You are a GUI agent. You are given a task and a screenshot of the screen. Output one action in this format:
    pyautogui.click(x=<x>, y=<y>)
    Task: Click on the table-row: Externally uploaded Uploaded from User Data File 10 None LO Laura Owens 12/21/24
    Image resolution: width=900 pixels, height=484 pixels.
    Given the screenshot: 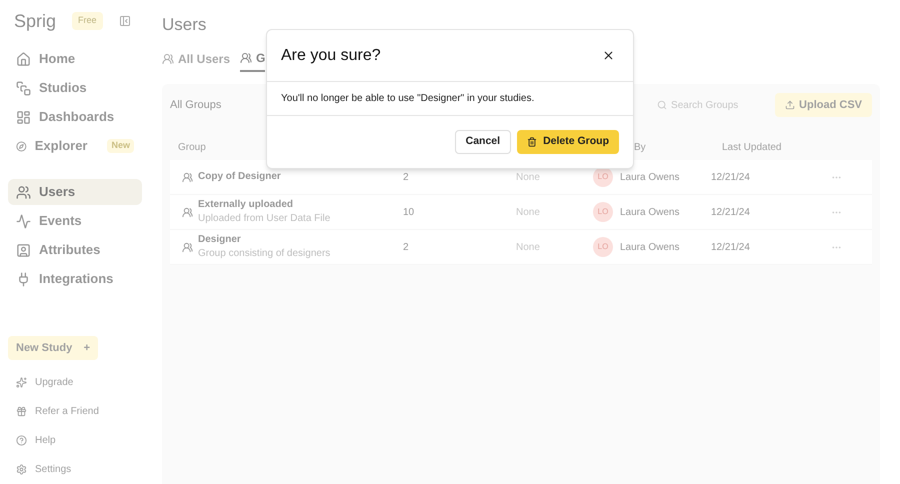 What is the action you would take?
    pyautogui.click(x=521, y=212)
    